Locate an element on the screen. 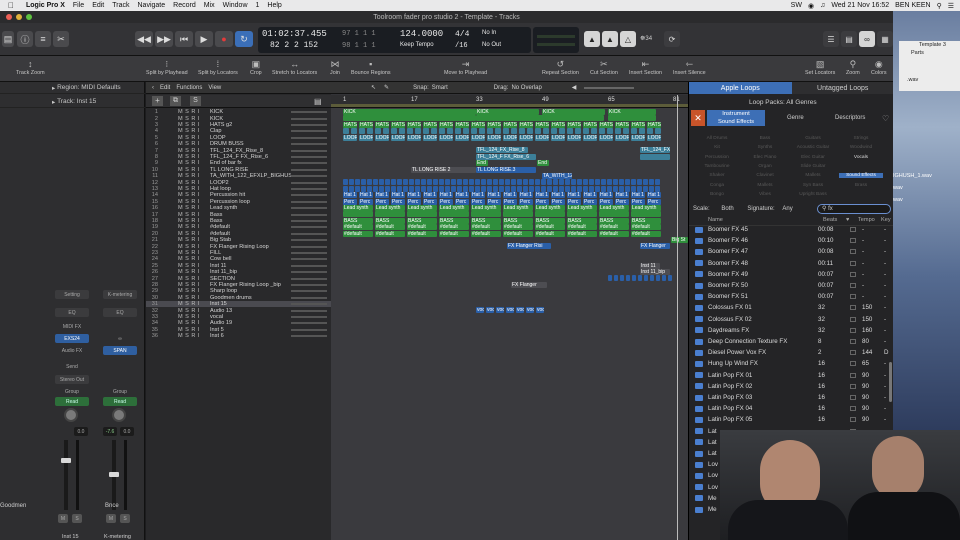 The width and height of the screenshot is (960, 540). track-name: LOOP2 is located at coordinates (239, 183).